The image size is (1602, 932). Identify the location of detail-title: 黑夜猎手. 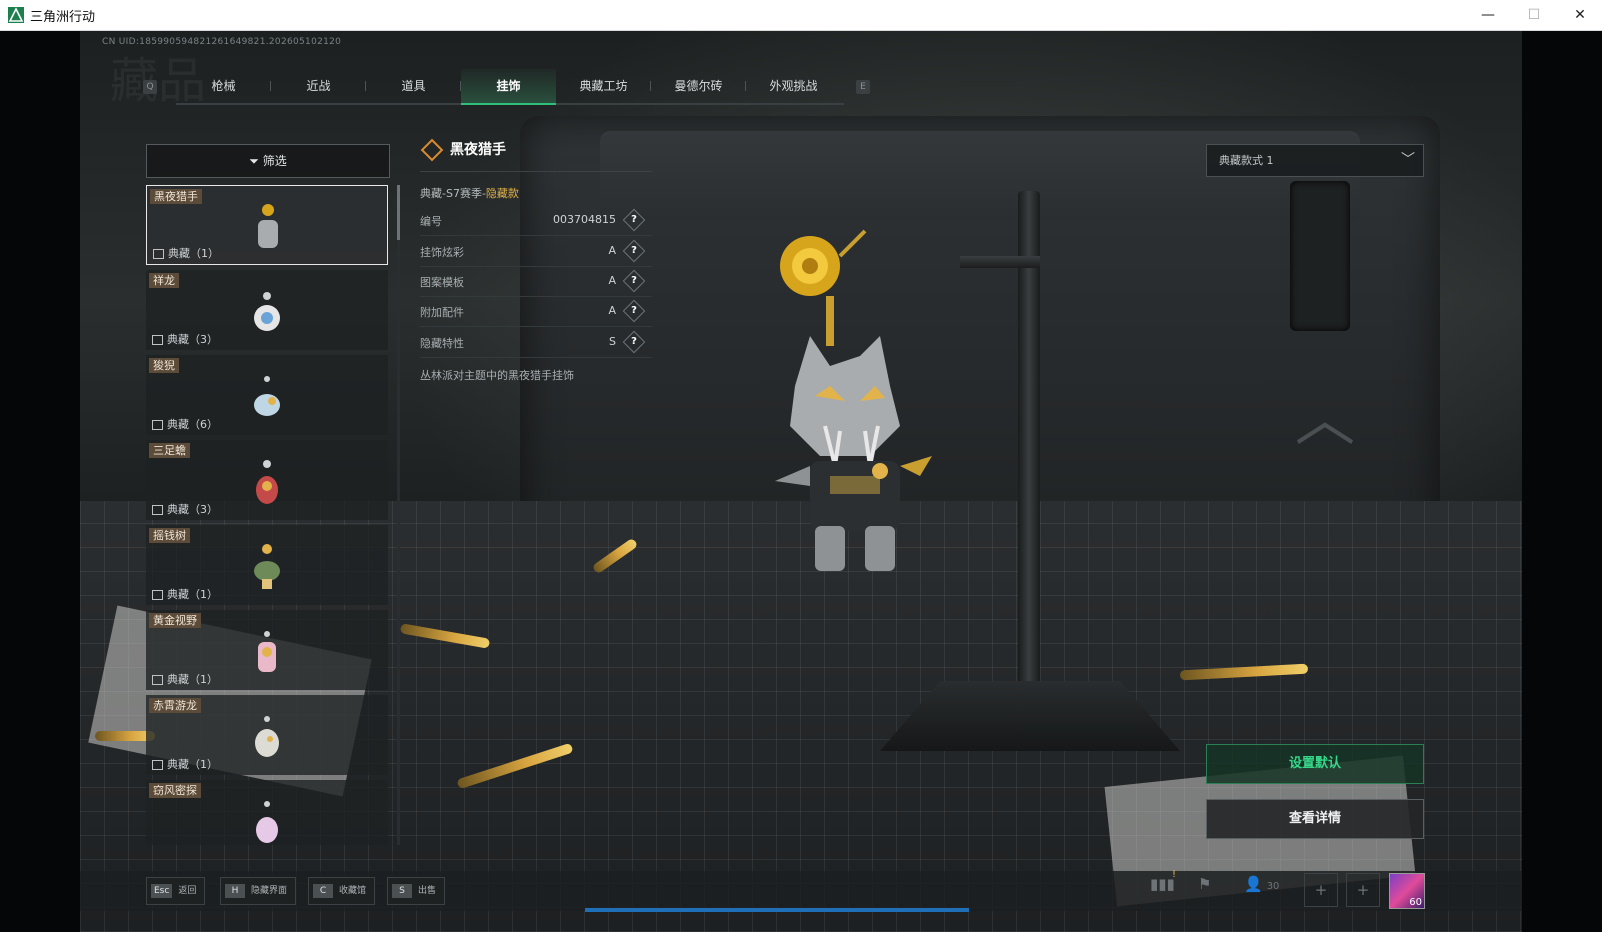
(463, 150).